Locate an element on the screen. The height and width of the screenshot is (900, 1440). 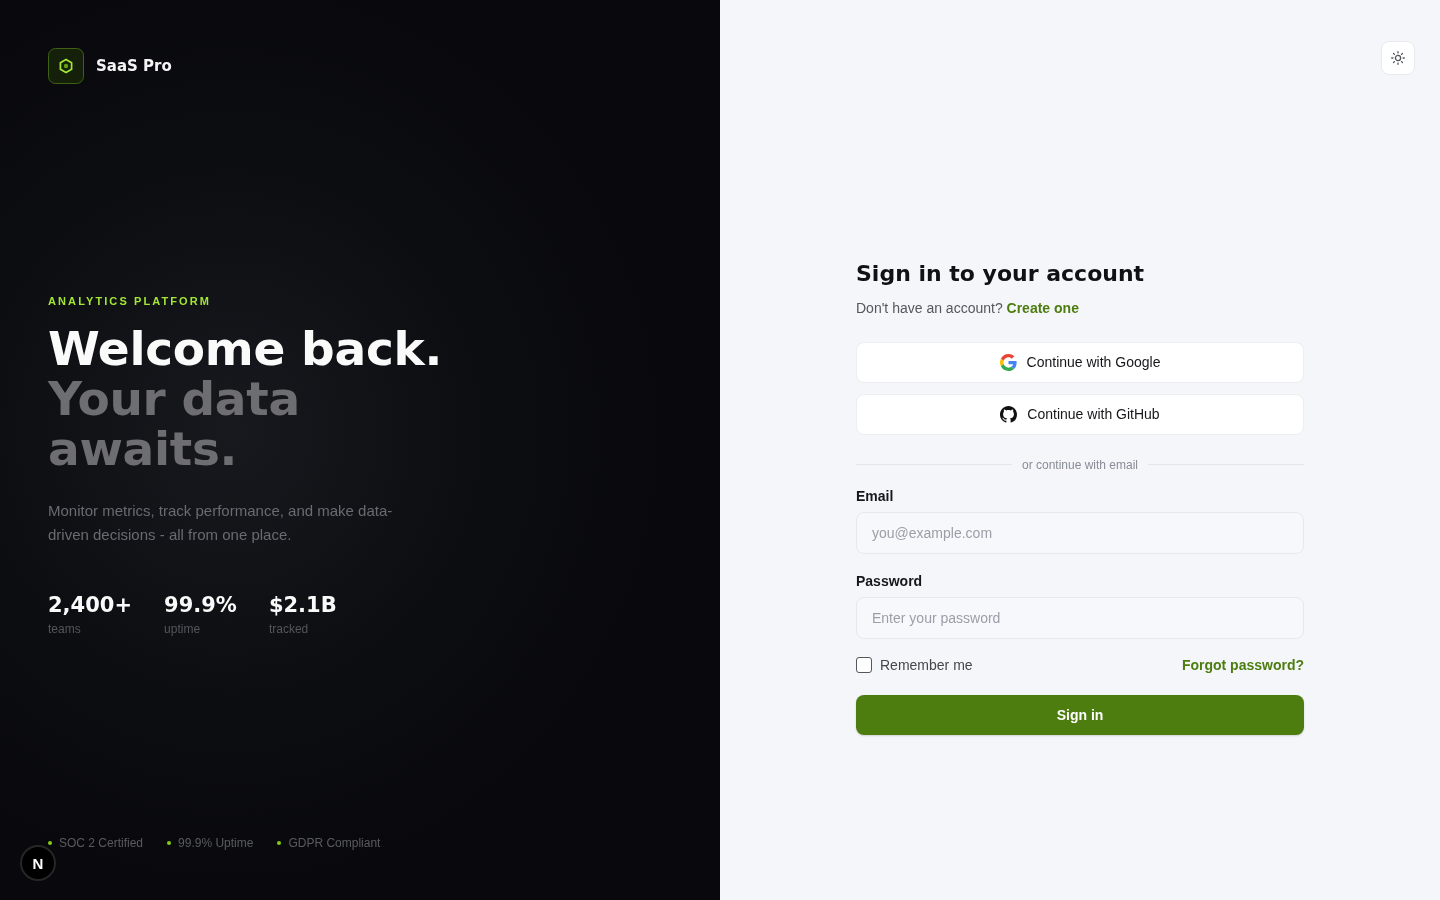
description-text: Monitor metrics, track performance, and make data-driven decisions - all from one place. is located at coordinates (221, 523).